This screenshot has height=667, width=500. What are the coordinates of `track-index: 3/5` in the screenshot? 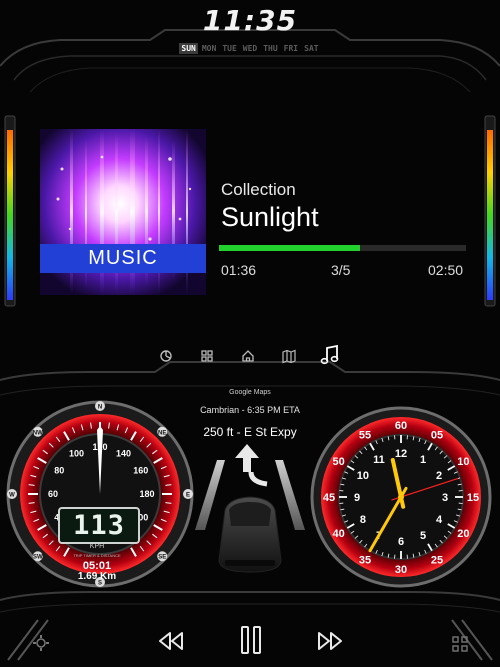 It's located at (341, 270).